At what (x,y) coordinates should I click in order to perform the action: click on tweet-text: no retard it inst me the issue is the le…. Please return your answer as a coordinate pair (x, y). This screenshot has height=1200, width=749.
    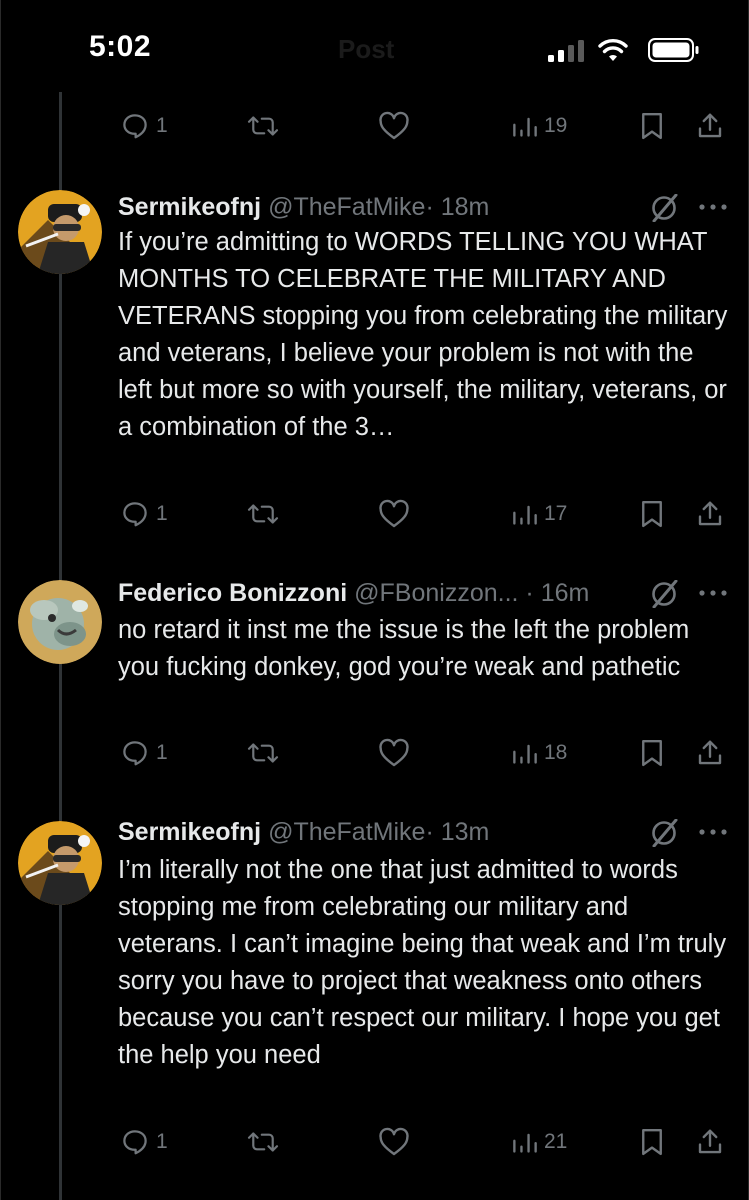
    Looking at the image, I should click on (404, 648).